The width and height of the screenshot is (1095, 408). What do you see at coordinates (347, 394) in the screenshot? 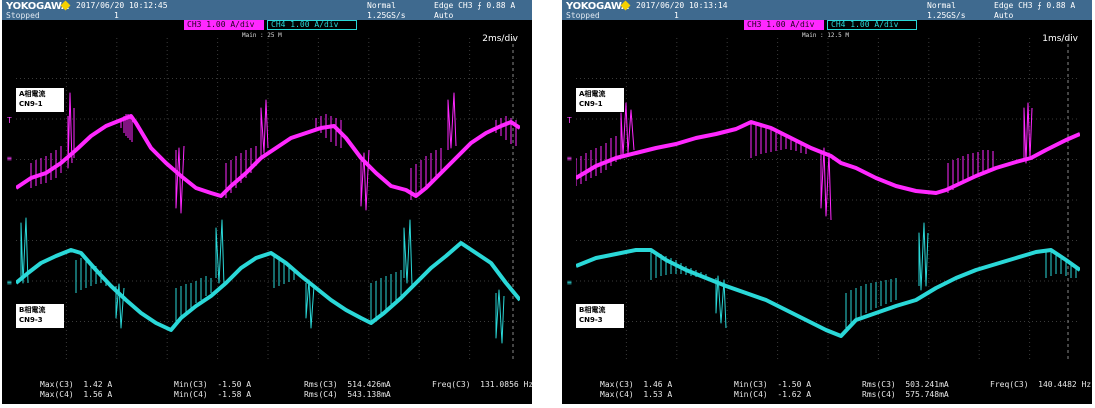
I see `rms-c4: Rms(C4) 543.138mA` at bounding box center [347, 394].